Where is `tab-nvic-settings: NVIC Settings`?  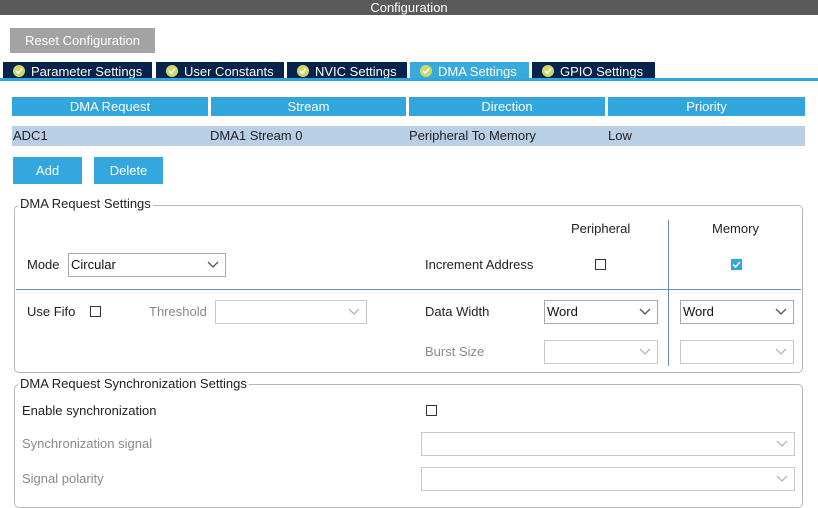 tab-nvic-settings: NVIC Settings is located at coordinates (347, 71).